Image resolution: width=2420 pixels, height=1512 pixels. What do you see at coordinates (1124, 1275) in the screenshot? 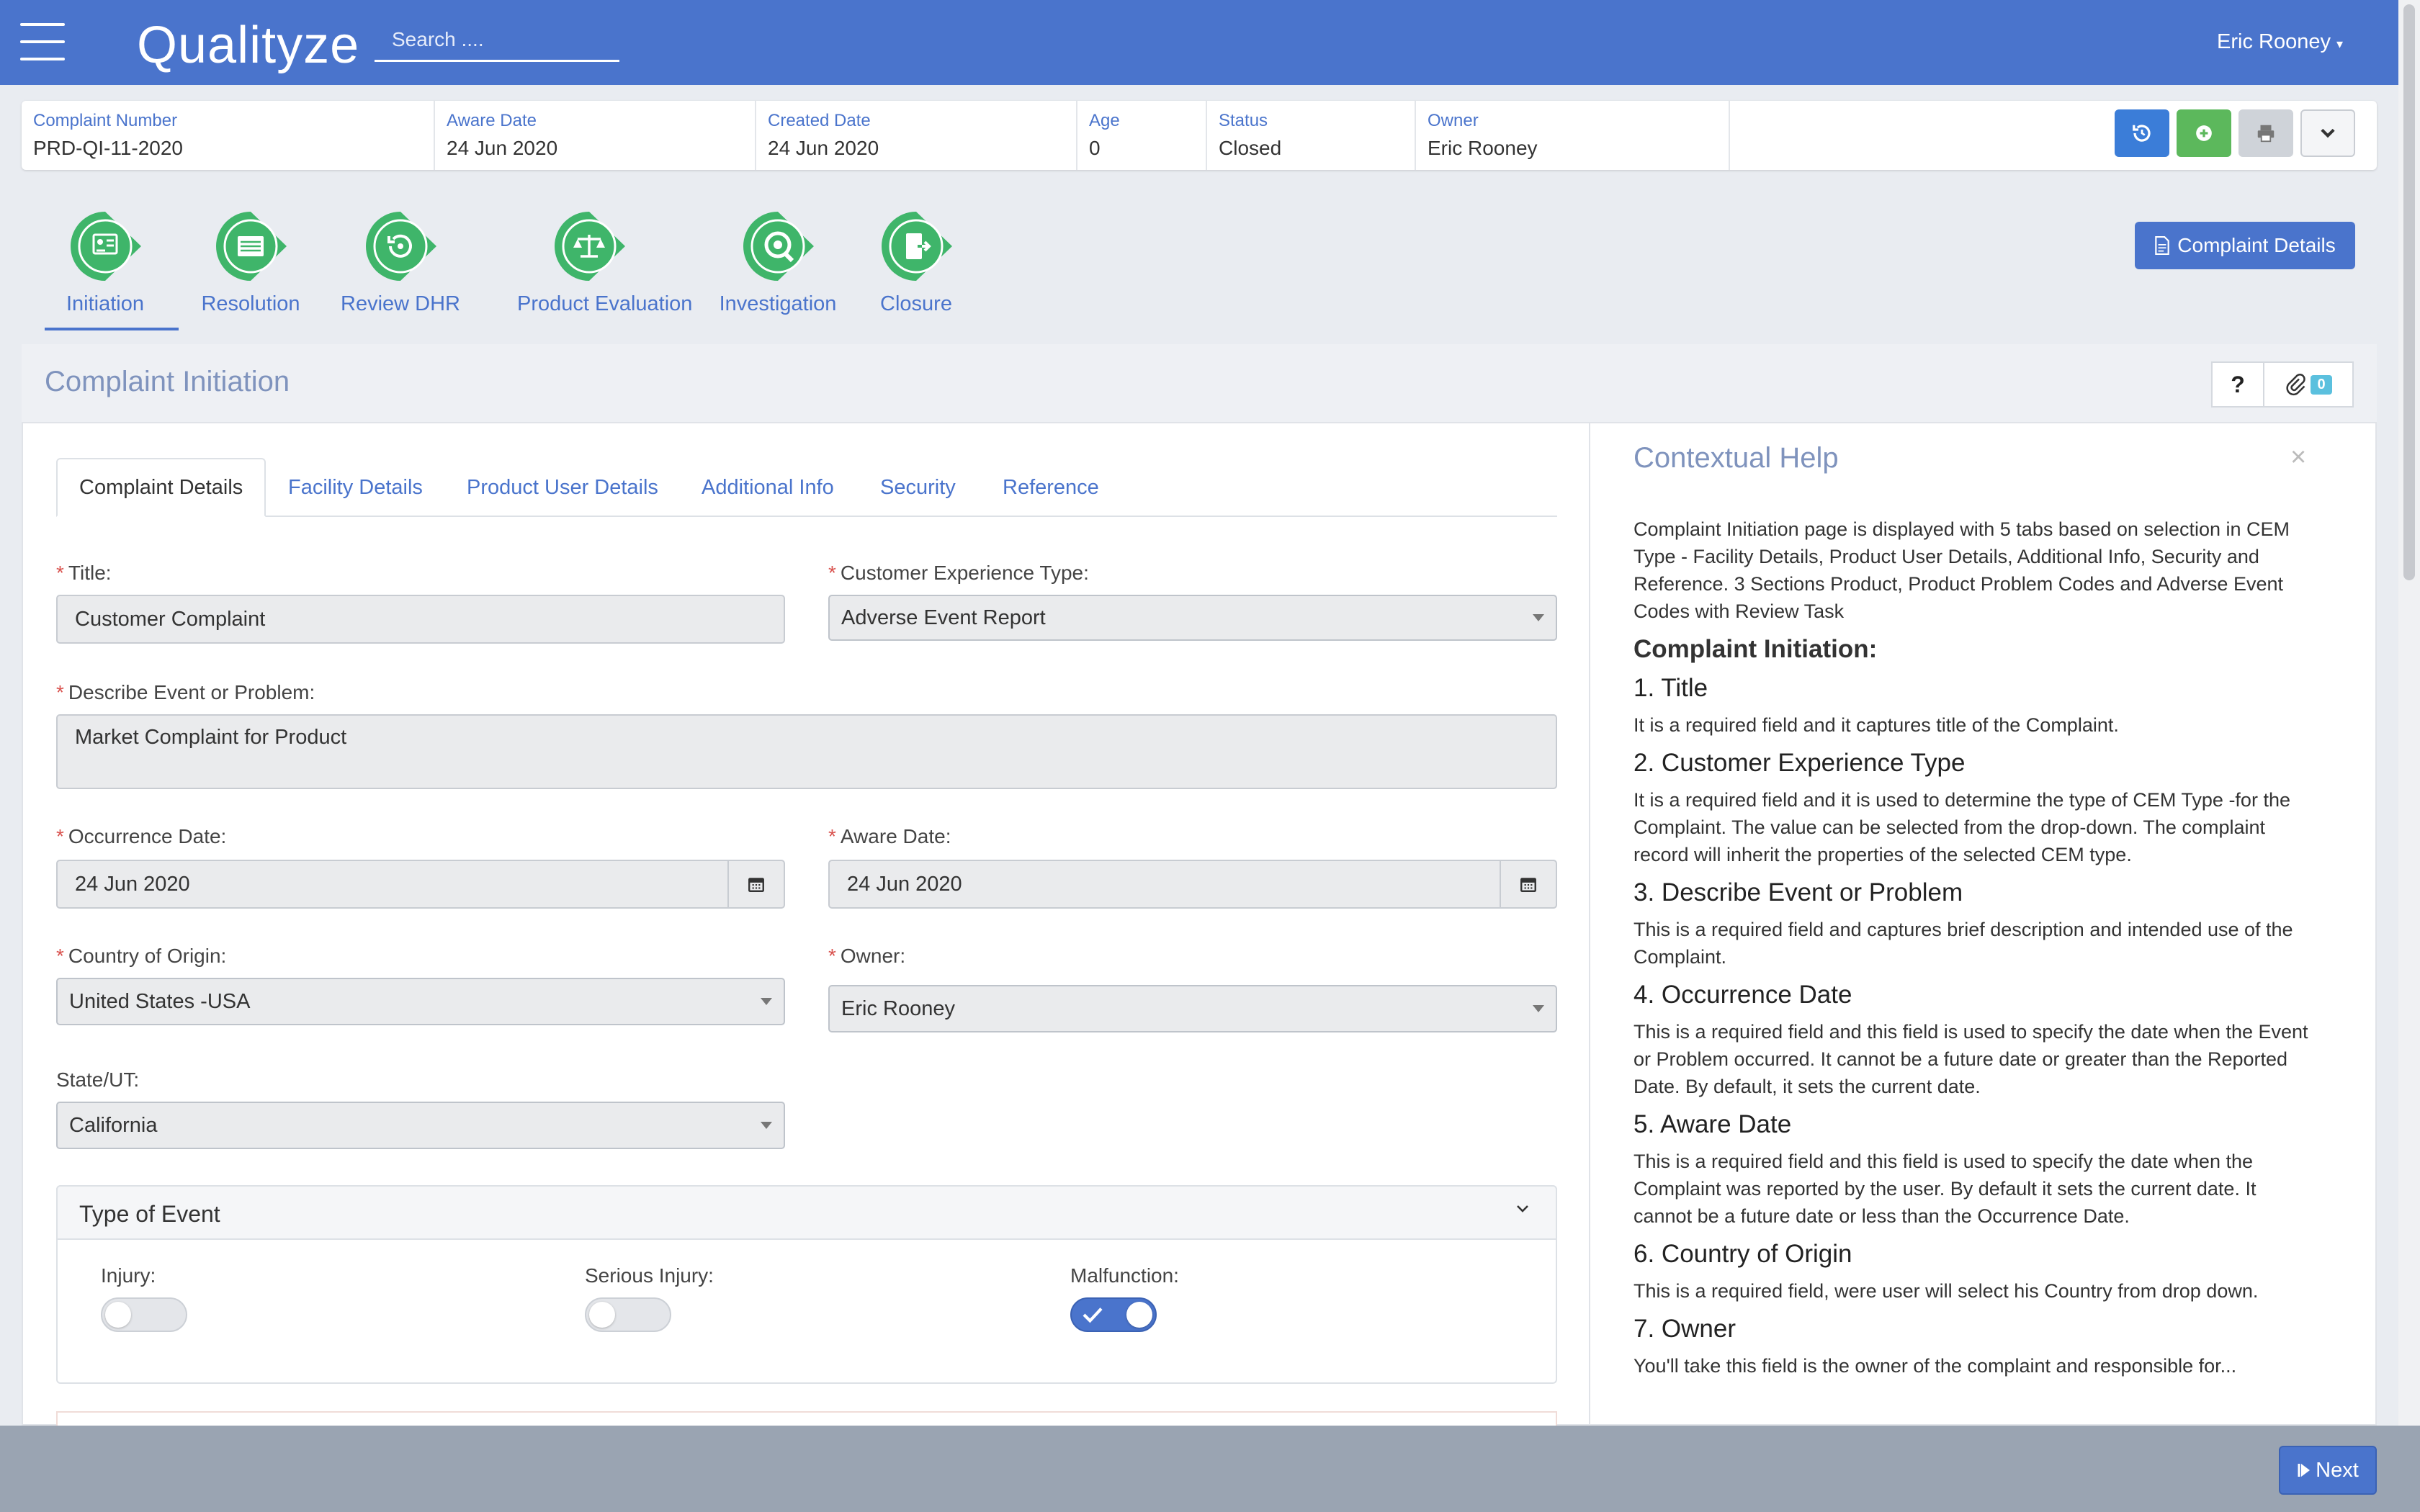
I see `malfunction-label: Malfunction:` at bounding box center [1124, 1275].